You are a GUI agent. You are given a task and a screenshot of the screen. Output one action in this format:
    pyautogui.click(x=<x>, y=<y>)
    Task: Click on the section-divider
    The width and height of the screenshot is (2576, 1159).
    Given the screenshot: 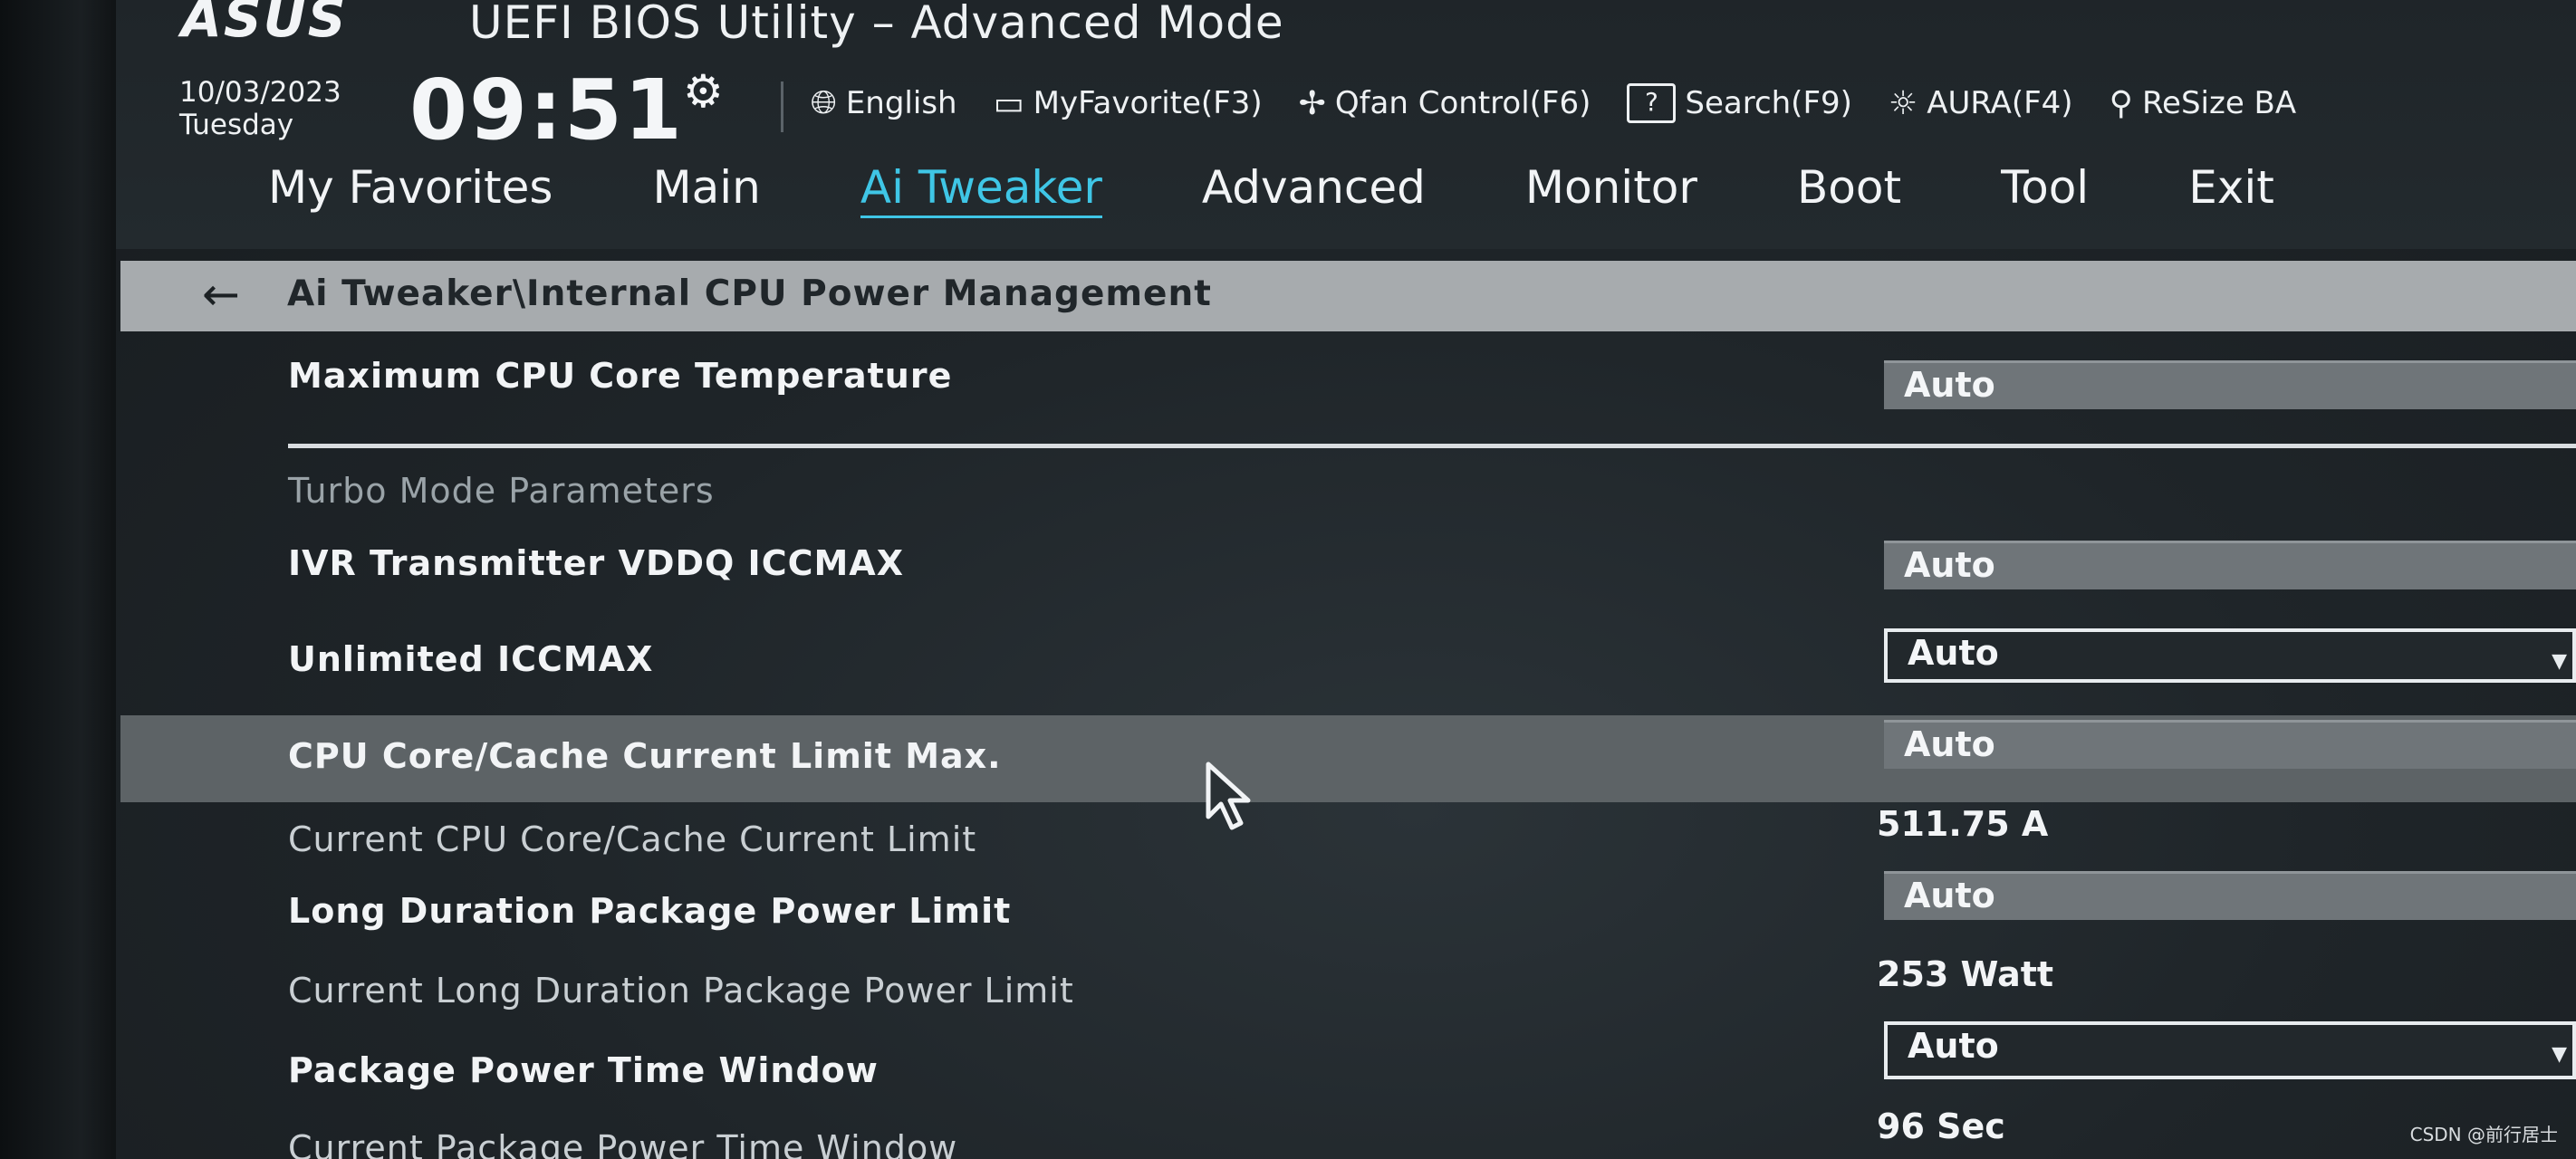 What is the action you would take?
    pyautogui.click(x=1432, y=446)
    